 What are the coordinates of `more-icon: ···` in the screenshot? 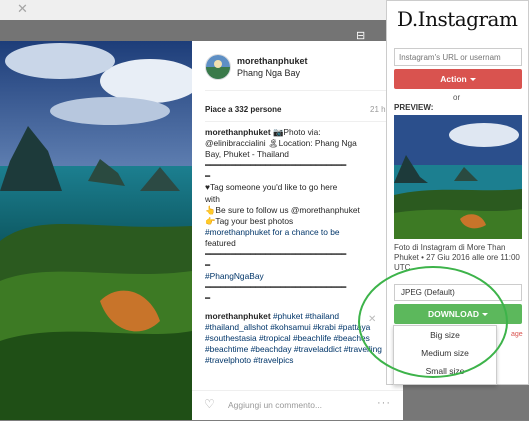 It's located at (384, 403).